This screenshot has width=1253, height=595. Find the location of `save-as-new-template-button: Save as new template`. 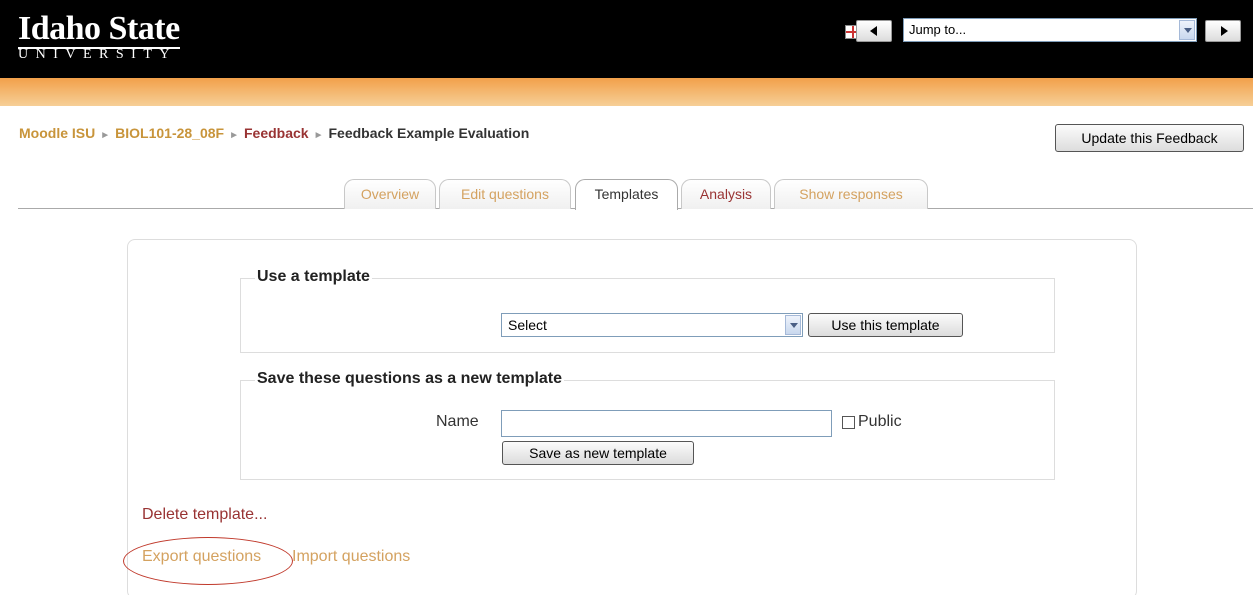

save-as-new-template-button: Save as new template is located at coordinates (598, 453).